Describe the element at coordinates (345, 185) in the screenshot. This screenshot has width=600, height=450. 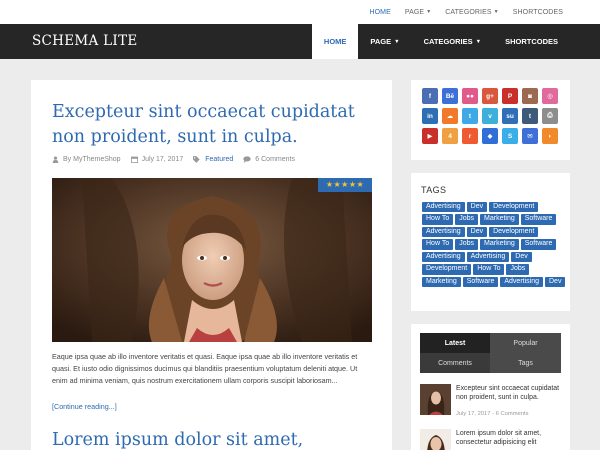
I see `rating-stars: ★★★★★` at that location.